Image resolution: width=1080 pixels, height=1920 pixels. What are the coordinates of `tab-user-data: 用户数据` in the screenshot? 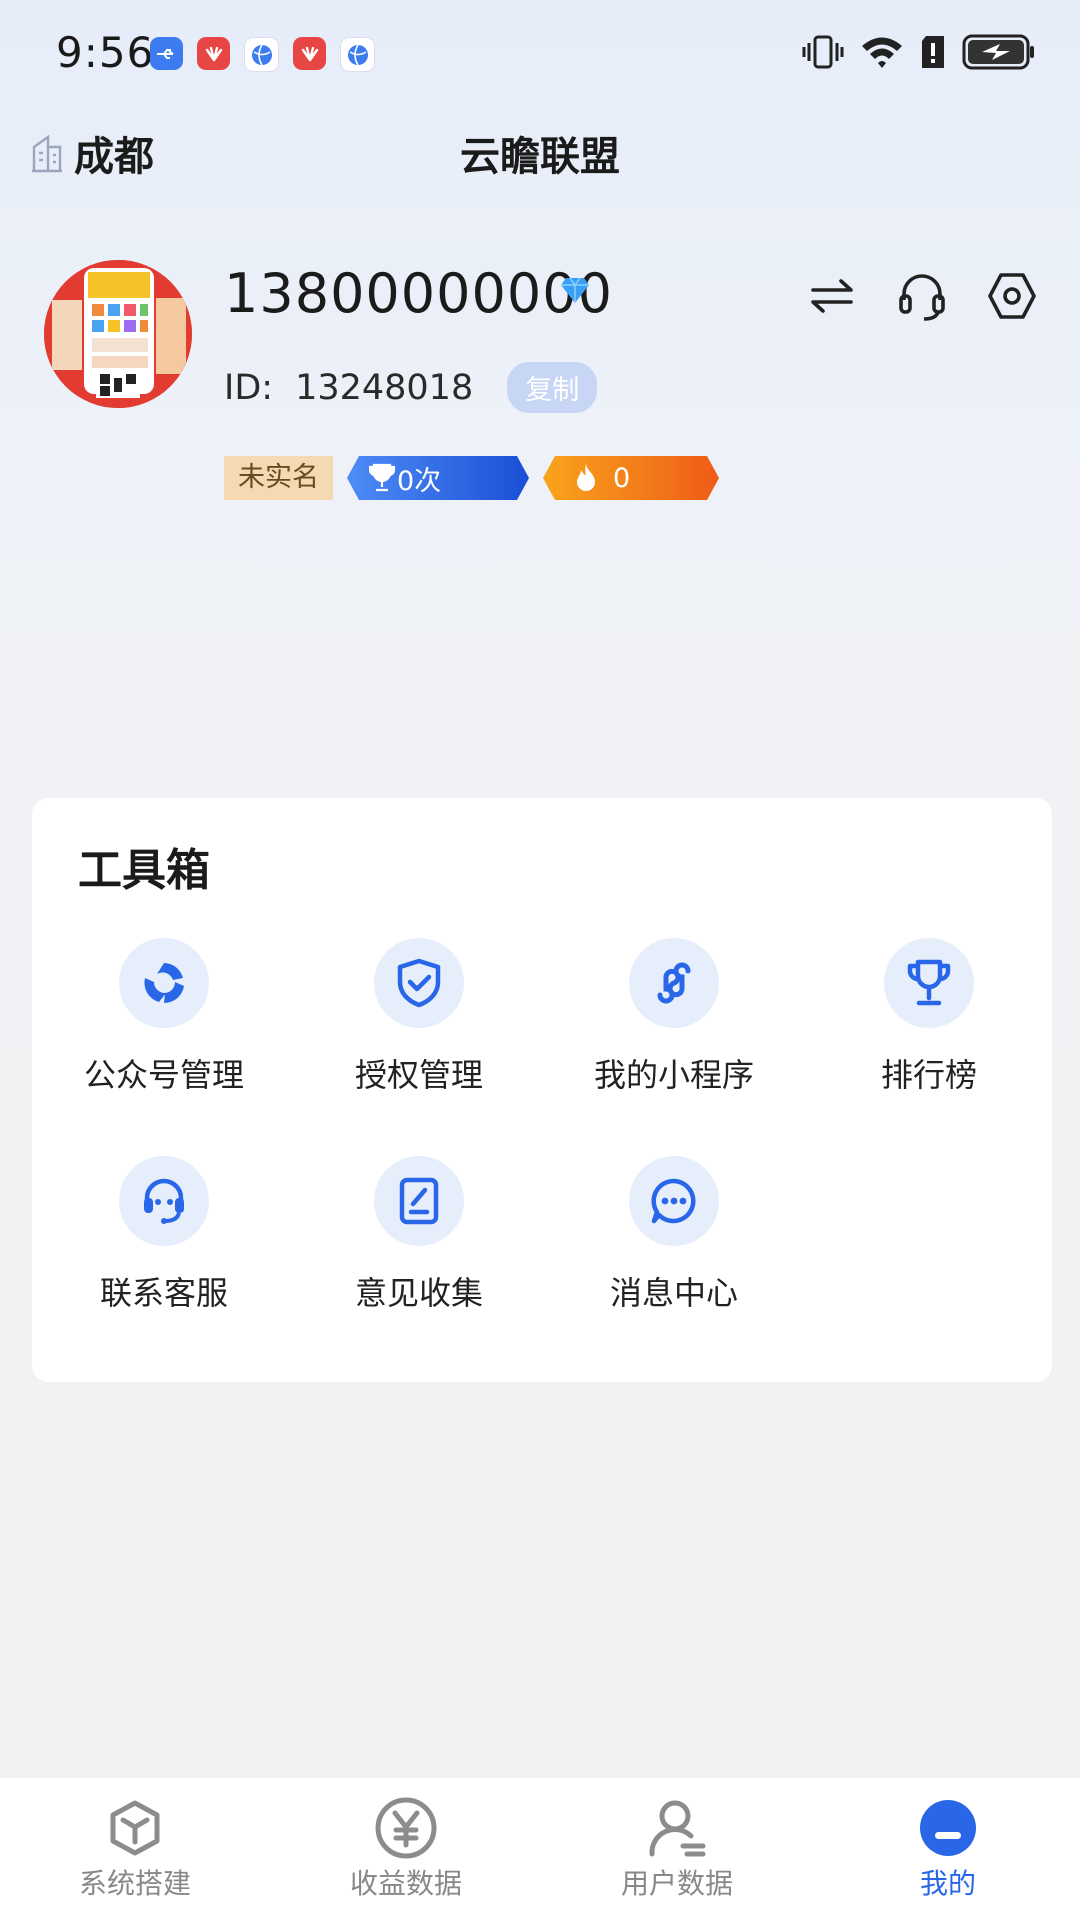 It's located at (677, 1849).